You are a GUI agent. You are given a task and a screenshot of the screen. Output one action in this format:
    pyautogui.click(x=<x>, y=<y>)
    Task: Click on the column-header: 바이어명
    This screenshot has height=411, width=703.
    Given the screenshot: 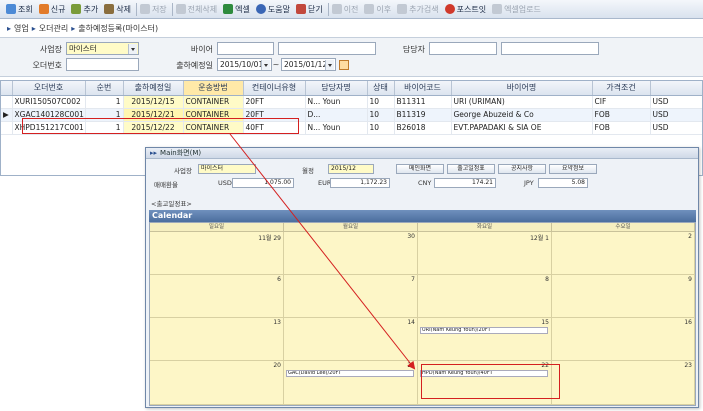 What is the action you would take?
    pyautogui.click(x=522, y=88)
    